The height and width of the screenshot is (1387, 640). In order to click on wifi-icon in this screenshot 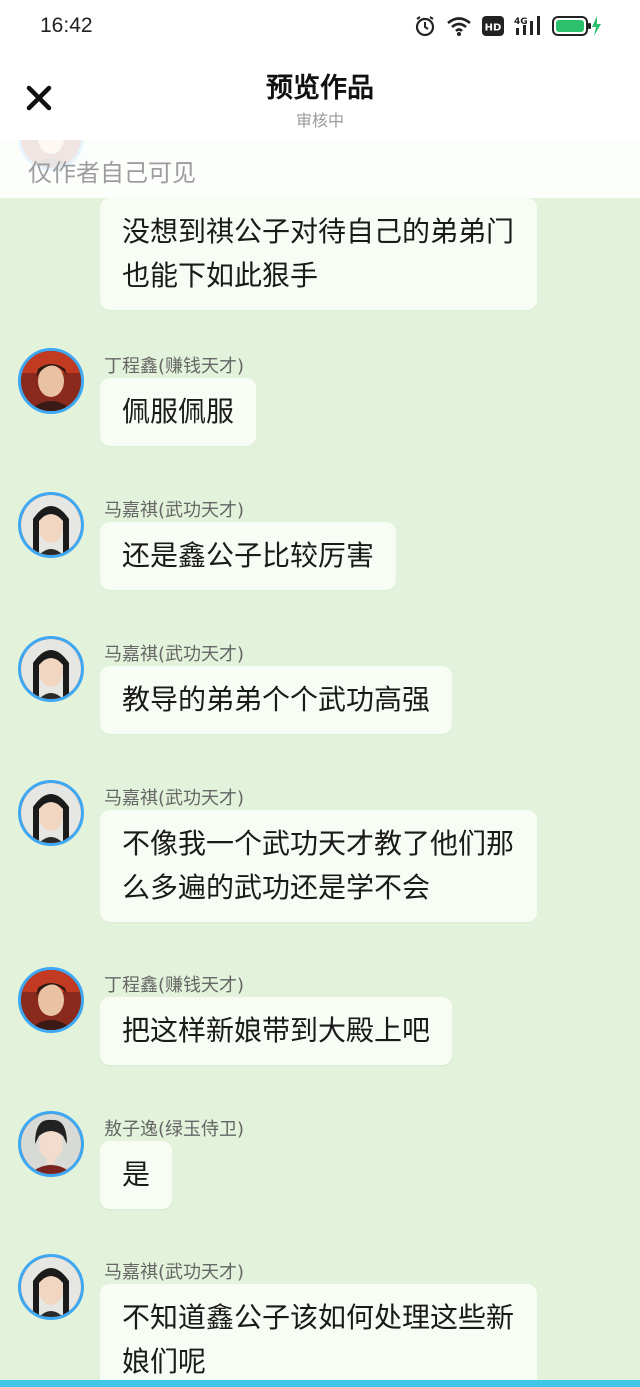, I will do `click(459, 28)`.